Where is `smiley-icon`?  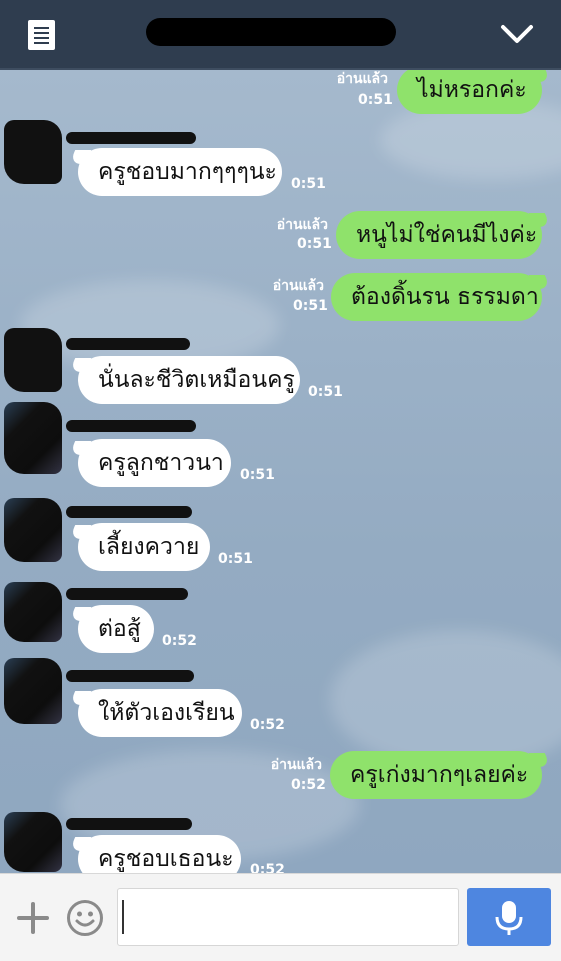 smiley-icon is located at coordinates (85, 918).